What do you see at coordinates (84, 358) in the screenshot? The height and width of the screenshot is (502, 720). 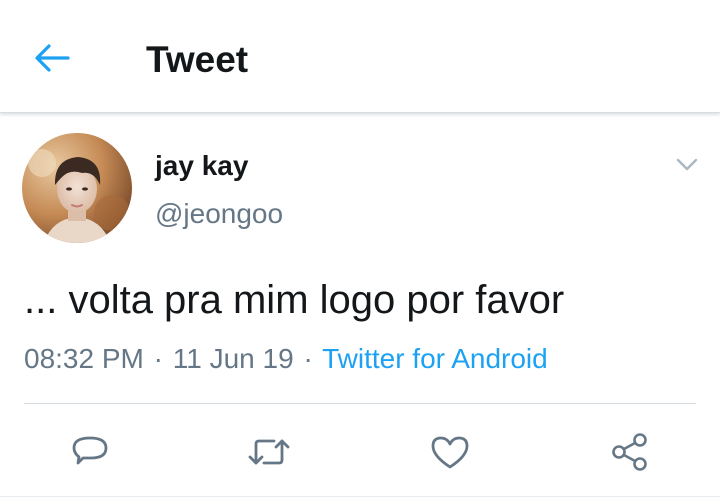 I see `tweet-time: 08:32 PM` at bounding box center [84, 358].